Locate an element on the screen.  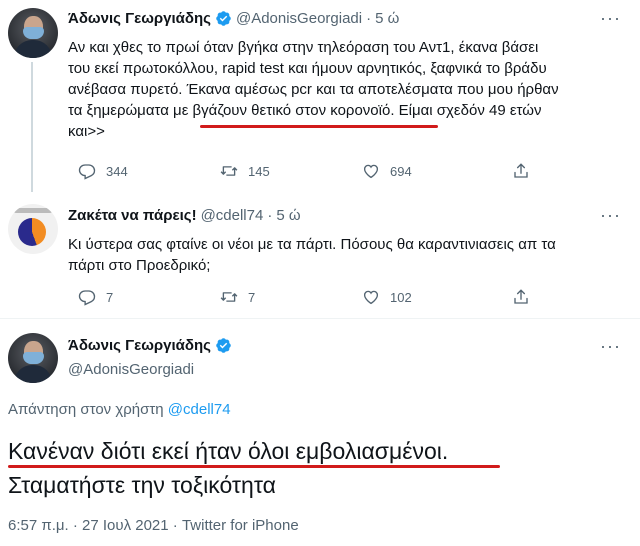
reply-prefix: Απάντηση στον χρήστη is located at coordinates (86, 409).